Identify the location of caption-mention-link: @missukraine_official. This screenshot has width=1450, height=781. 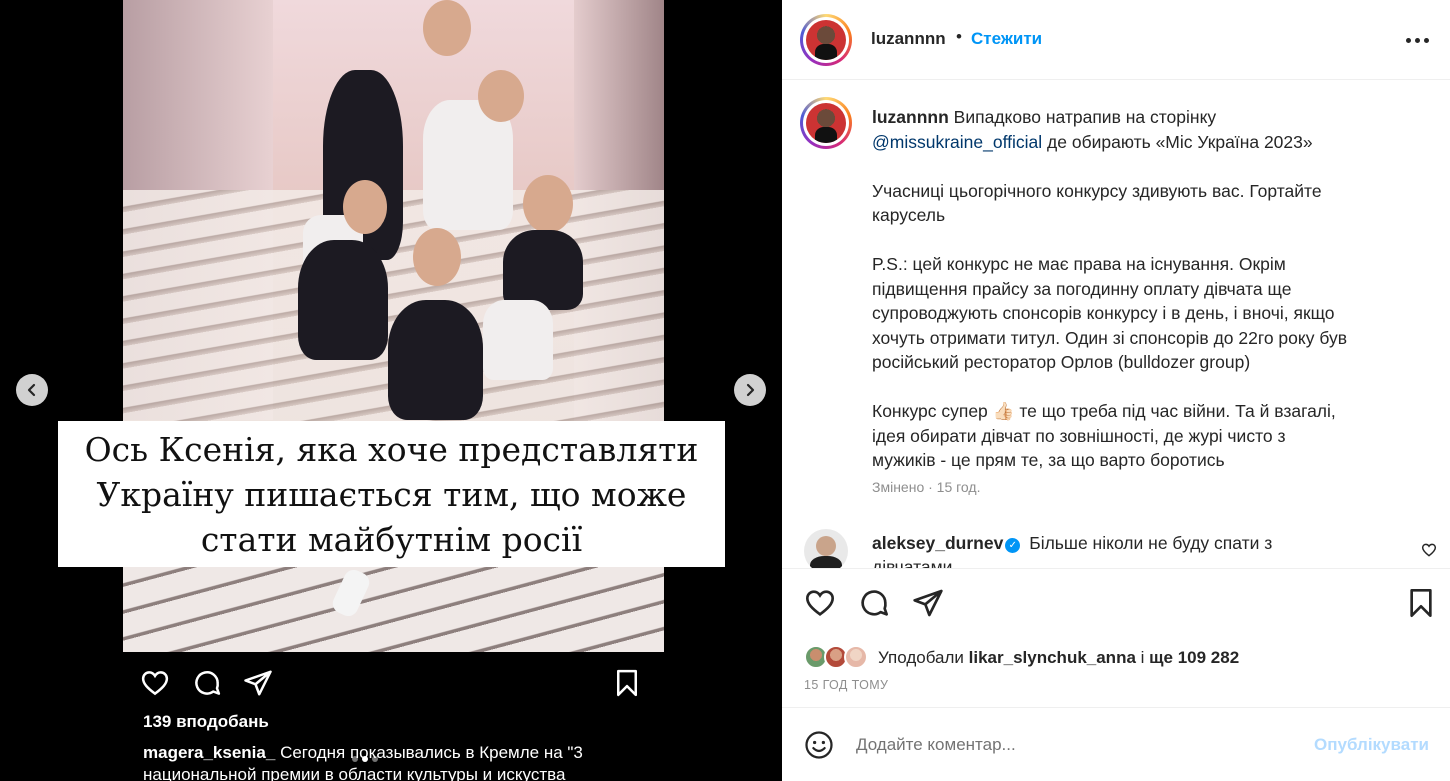
(957, 142).